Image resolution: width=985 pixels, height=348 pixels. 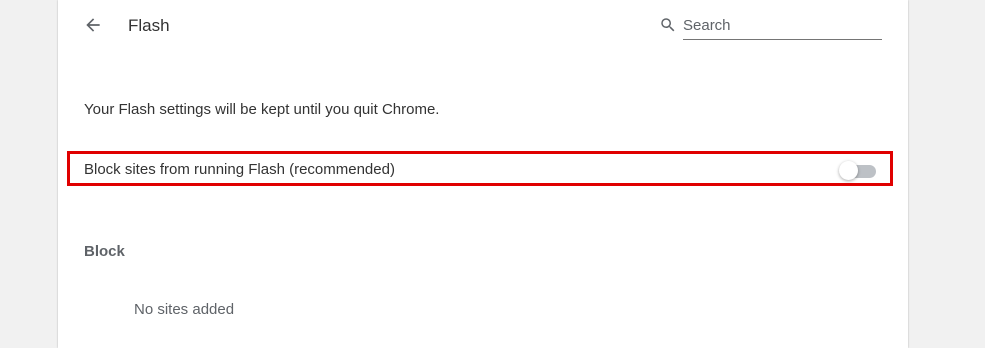 What do you see at coordinates (184, 309) in the screenshot?
I see `no-sites-added-text: No sites added` at bounding box center [184, 309].